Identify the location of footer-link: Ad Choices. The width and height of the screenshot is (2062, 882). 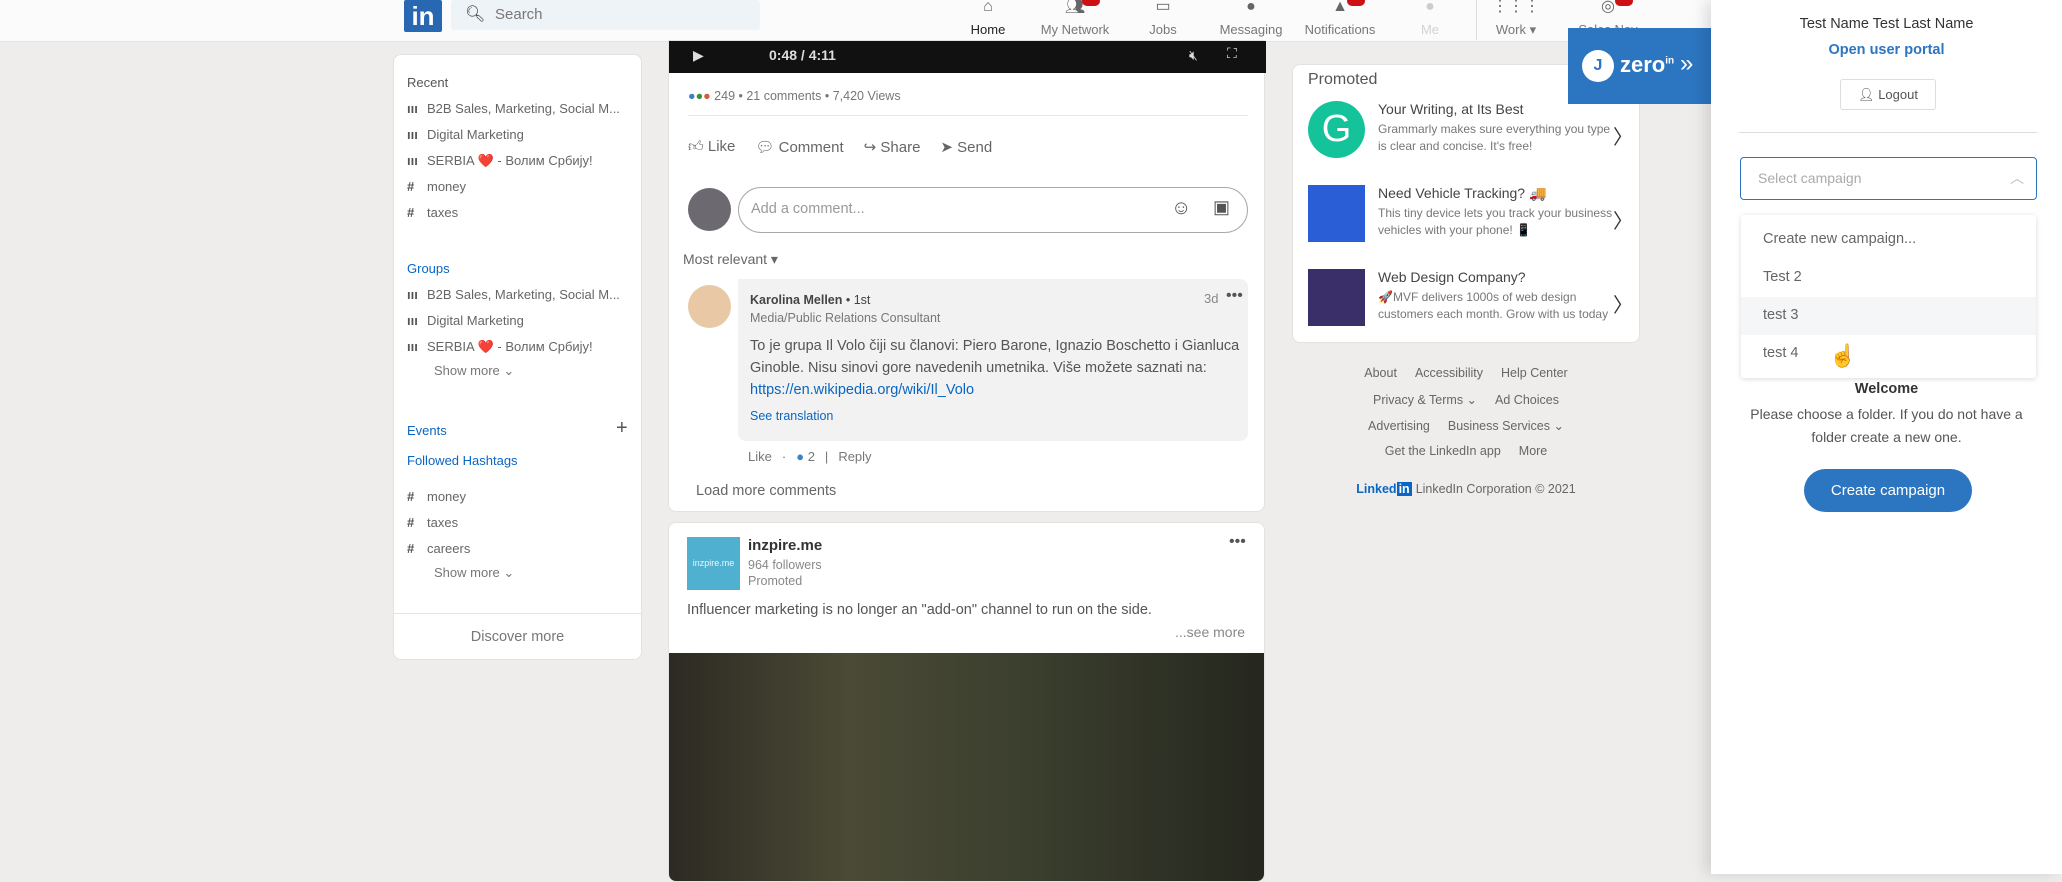
(1527, 400).